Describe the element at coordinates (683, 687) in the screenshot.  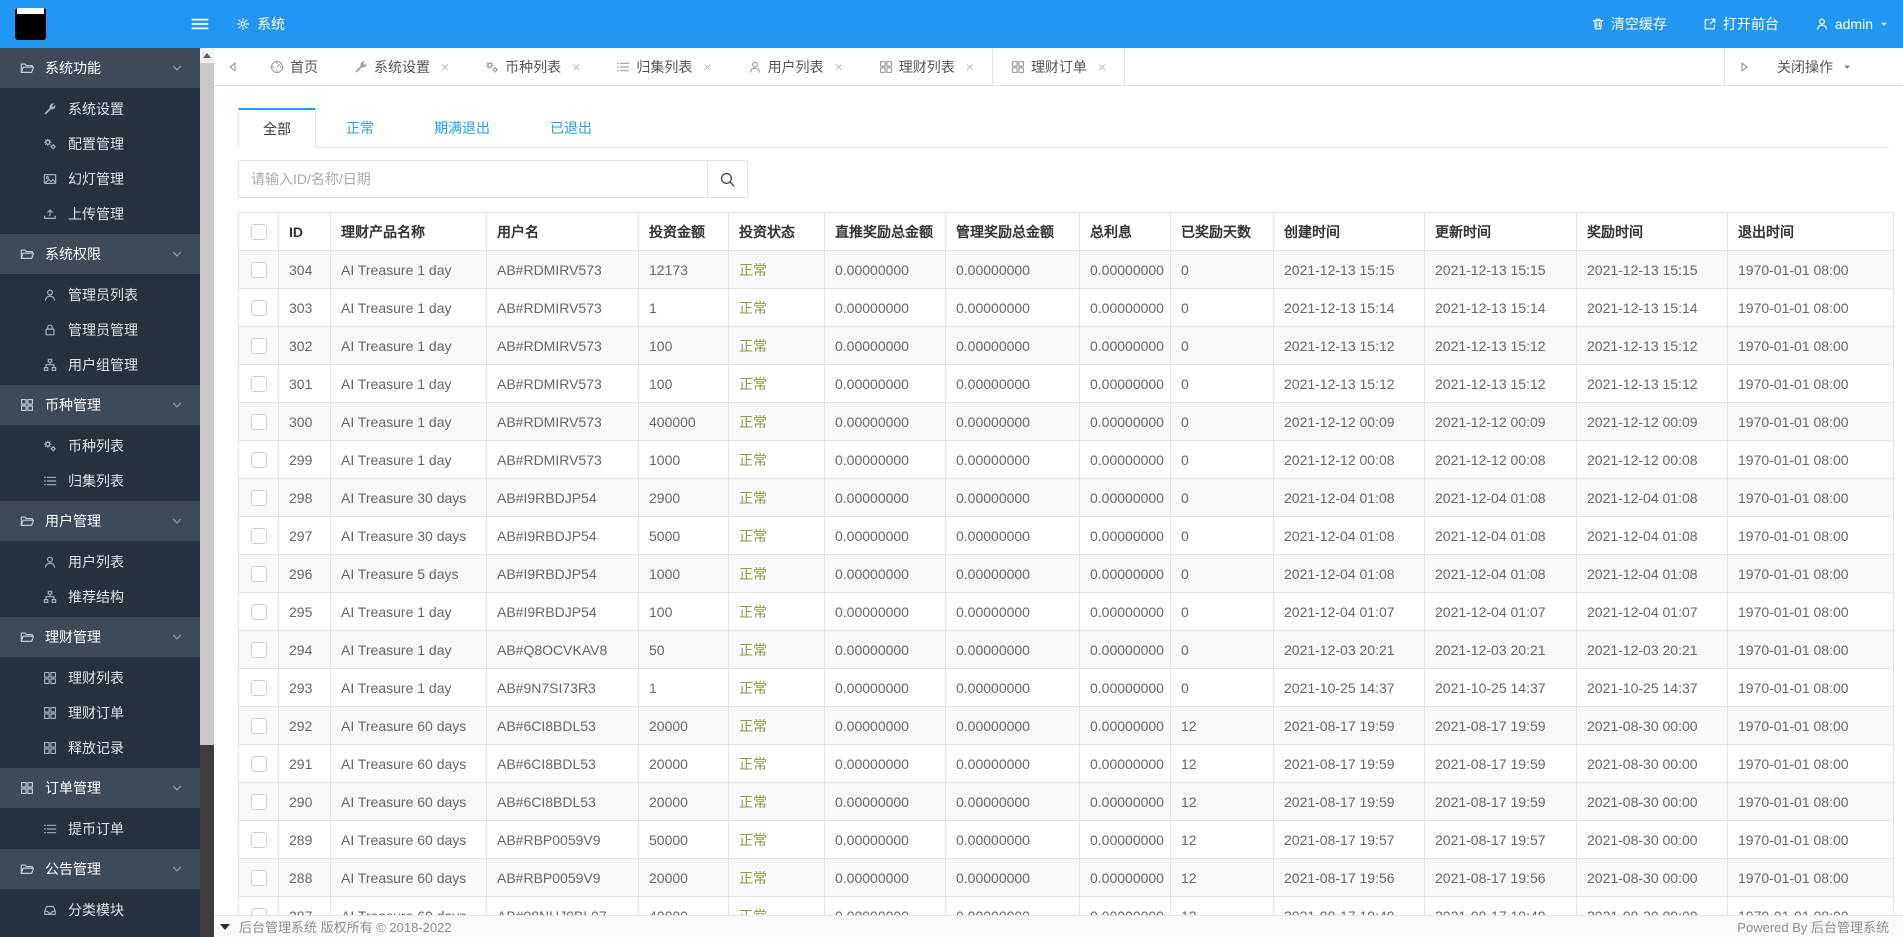
I see `cell-amount: 1` at that location.